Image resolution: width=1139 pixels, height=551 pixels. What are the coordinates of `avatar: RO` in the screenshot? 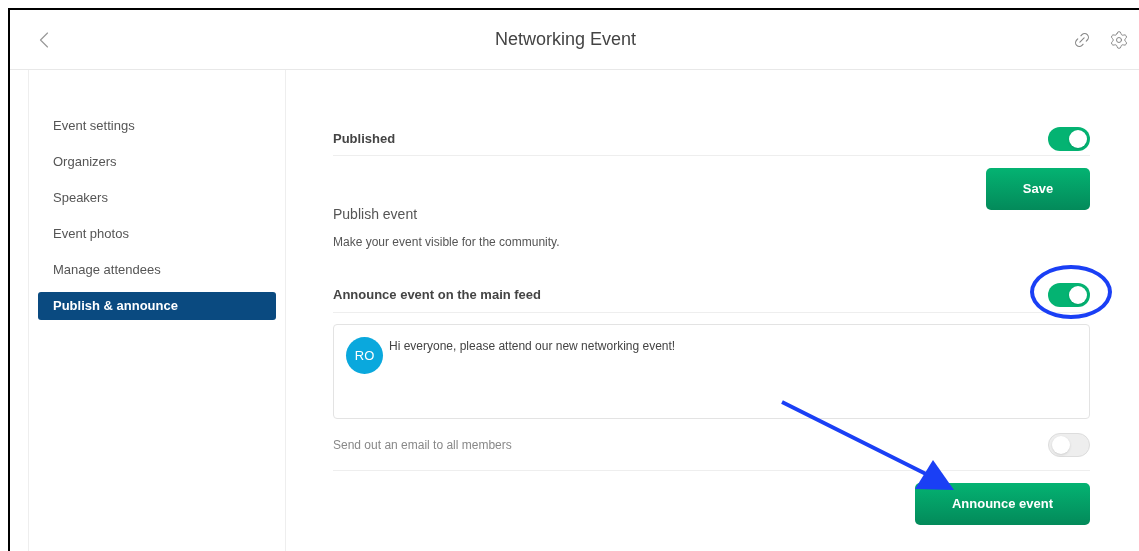 It's located at (364, 355).